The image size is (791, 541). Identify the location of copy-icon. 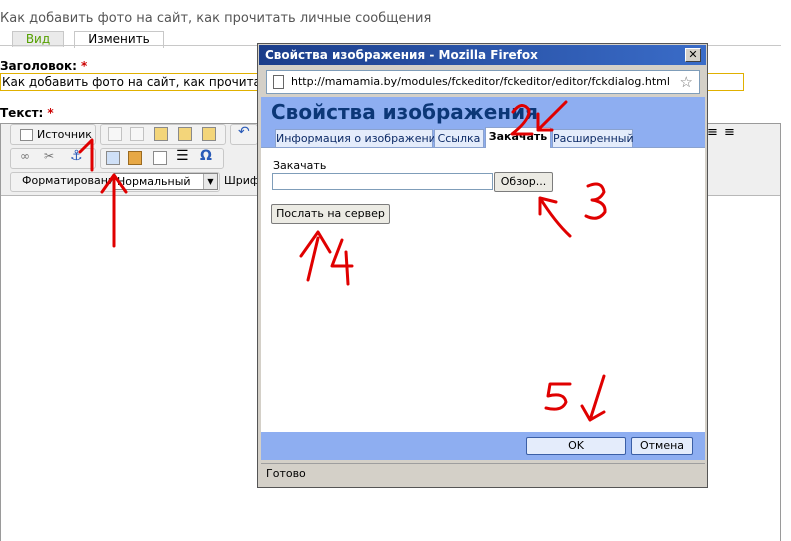
(137, 134).